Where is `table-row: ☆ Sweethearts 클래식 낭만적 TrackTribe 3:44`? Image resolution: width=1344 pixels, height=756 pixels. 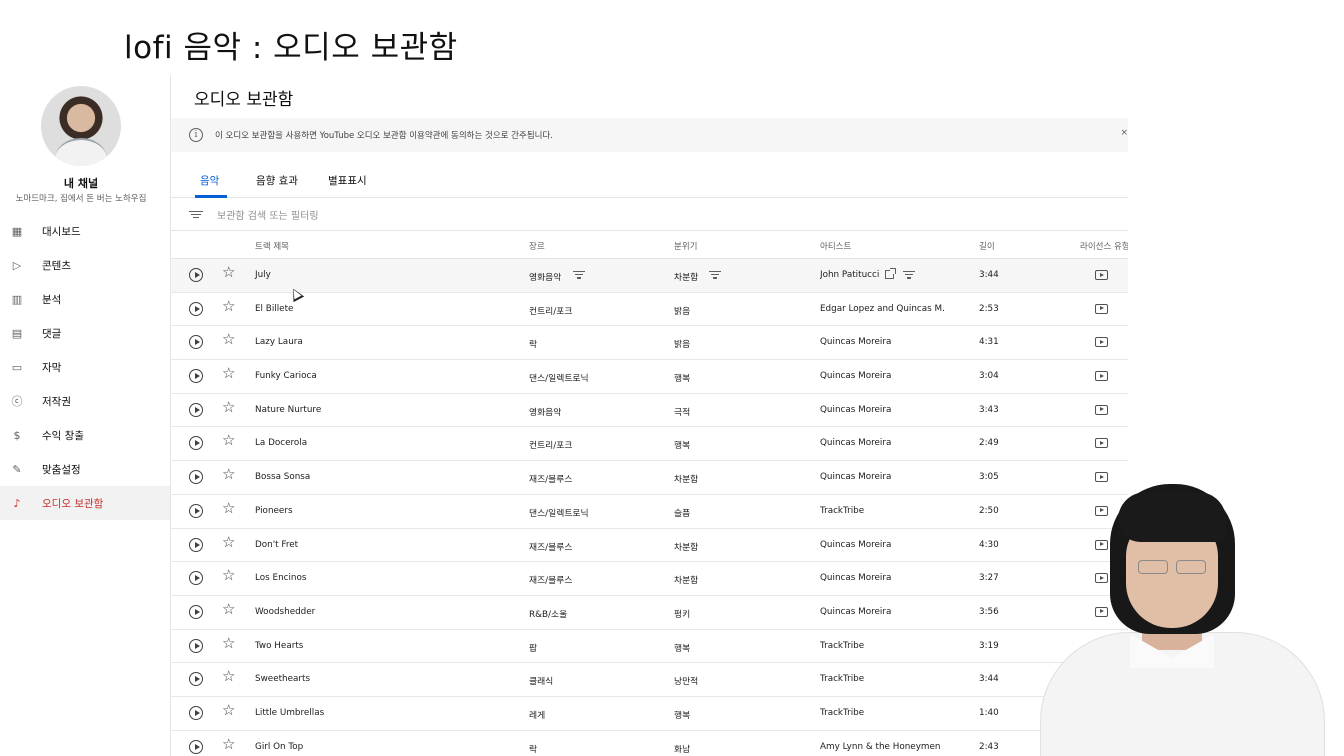 table-row: ☆ Sweethearts 클래식 낭만적 TrackTribe 3:44 is located at coordinates (649, 680).